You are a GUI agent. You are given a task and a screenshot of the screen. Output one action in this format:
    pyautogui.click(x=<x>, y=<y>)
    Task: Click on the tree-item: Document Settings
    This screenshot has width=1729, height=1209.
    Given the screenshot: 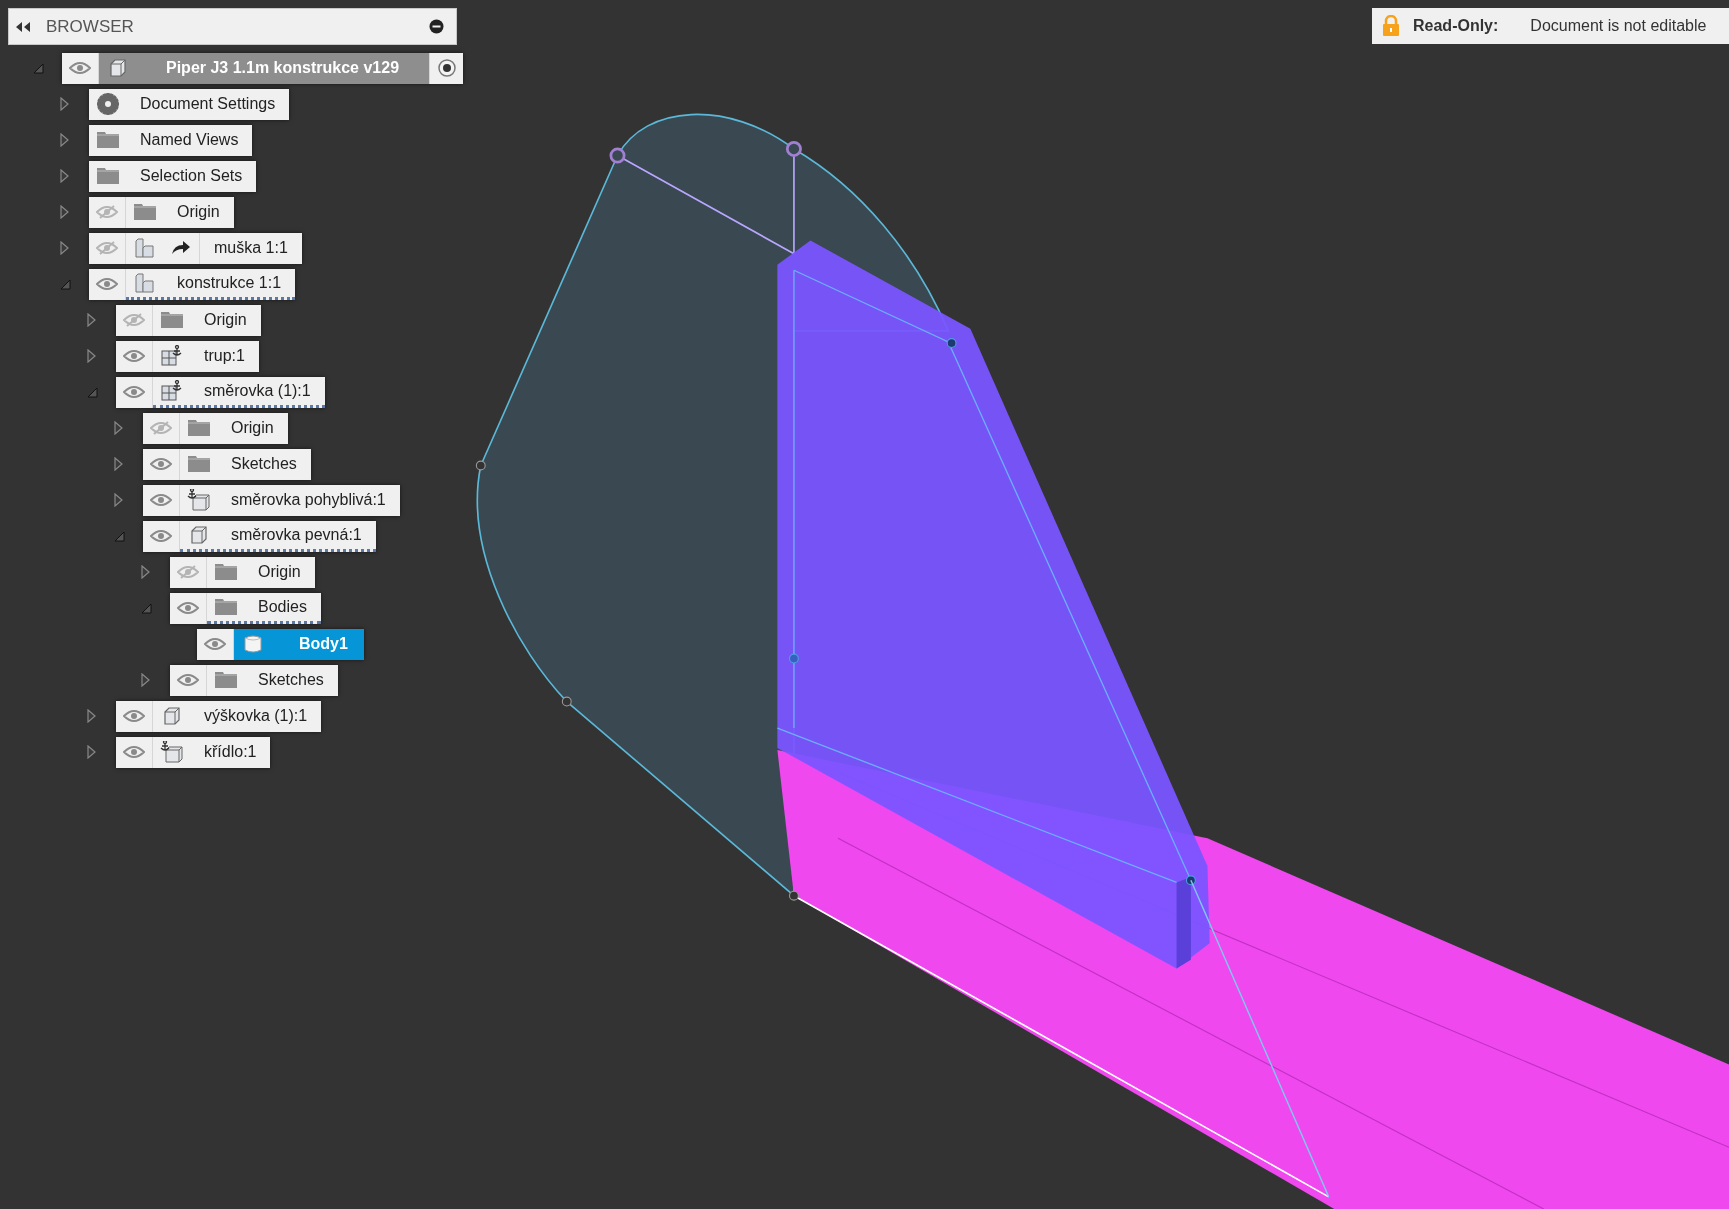 What is the action you would take?
    pyautogui.click(x=189, y=104)
    